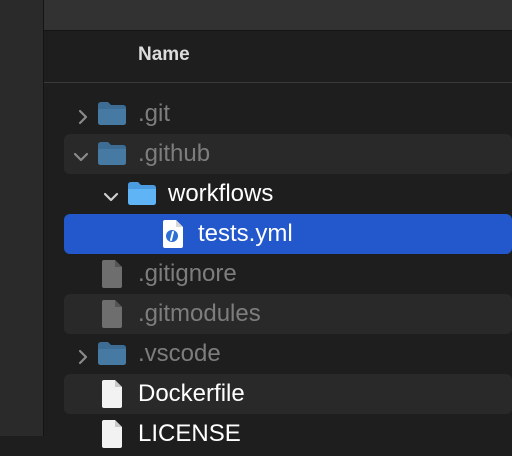  What do you see at coordinates (174, 153) in the screenshot?
I see `file-name: .github` at bounding box center [174, 153].